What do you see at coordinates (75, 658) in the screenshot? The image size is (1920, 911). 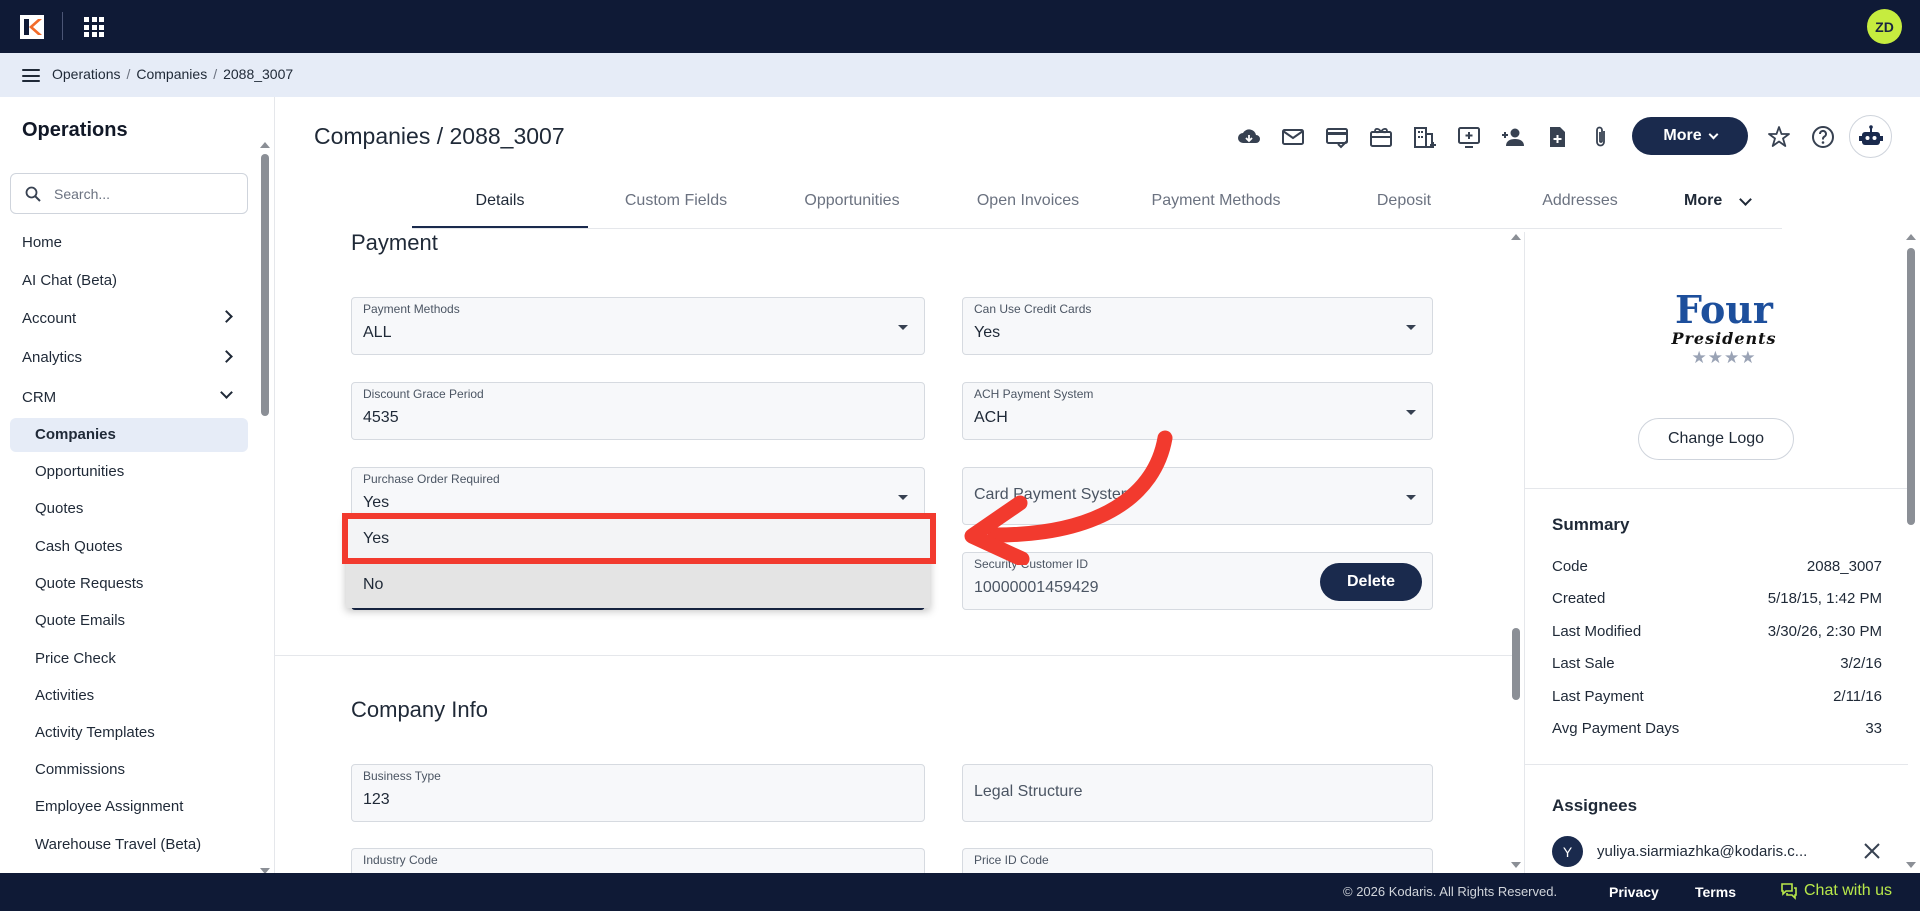 I see `sidebar-item-price-check: Price Check` at bounding box center [75, 658].